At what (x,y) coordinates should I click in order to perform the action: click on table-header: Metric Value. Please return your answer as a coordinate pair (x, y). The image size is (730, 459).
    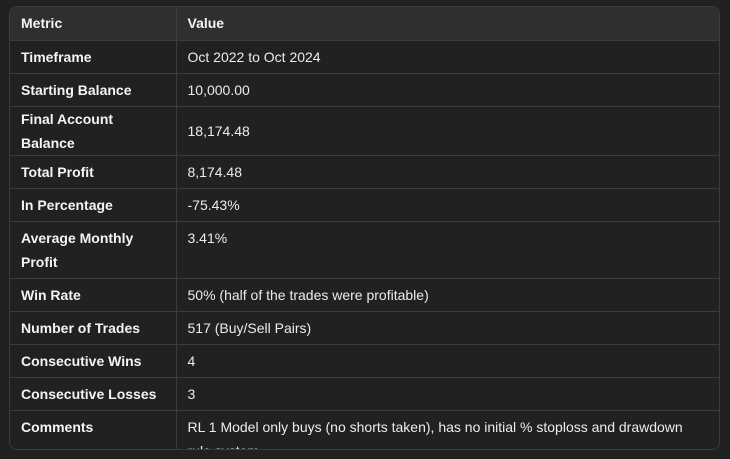
    Looking at the image, I should click on (364, 24).